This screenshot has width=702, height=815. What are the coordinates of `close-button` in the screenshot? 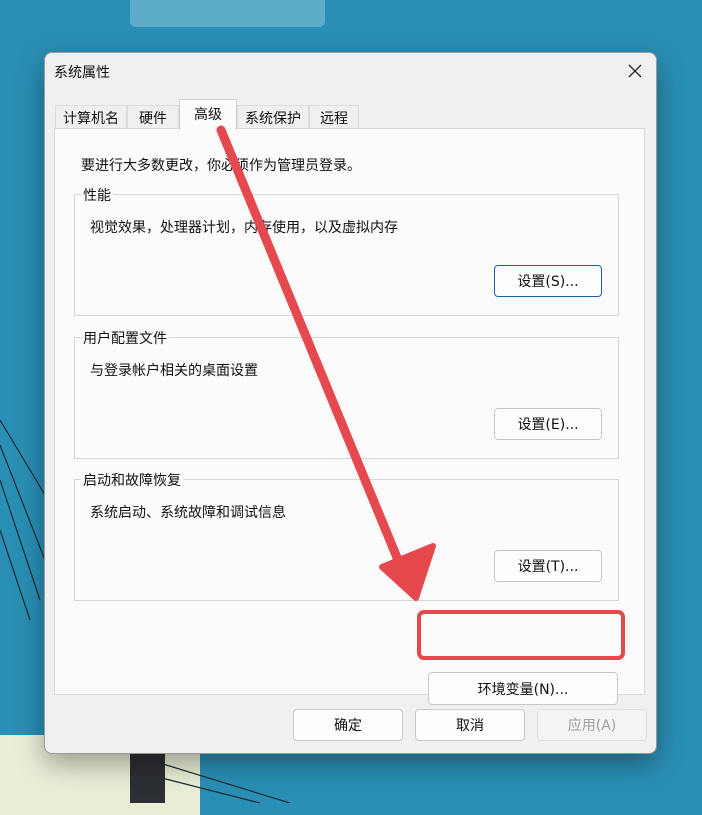 It's located at (635, 71).